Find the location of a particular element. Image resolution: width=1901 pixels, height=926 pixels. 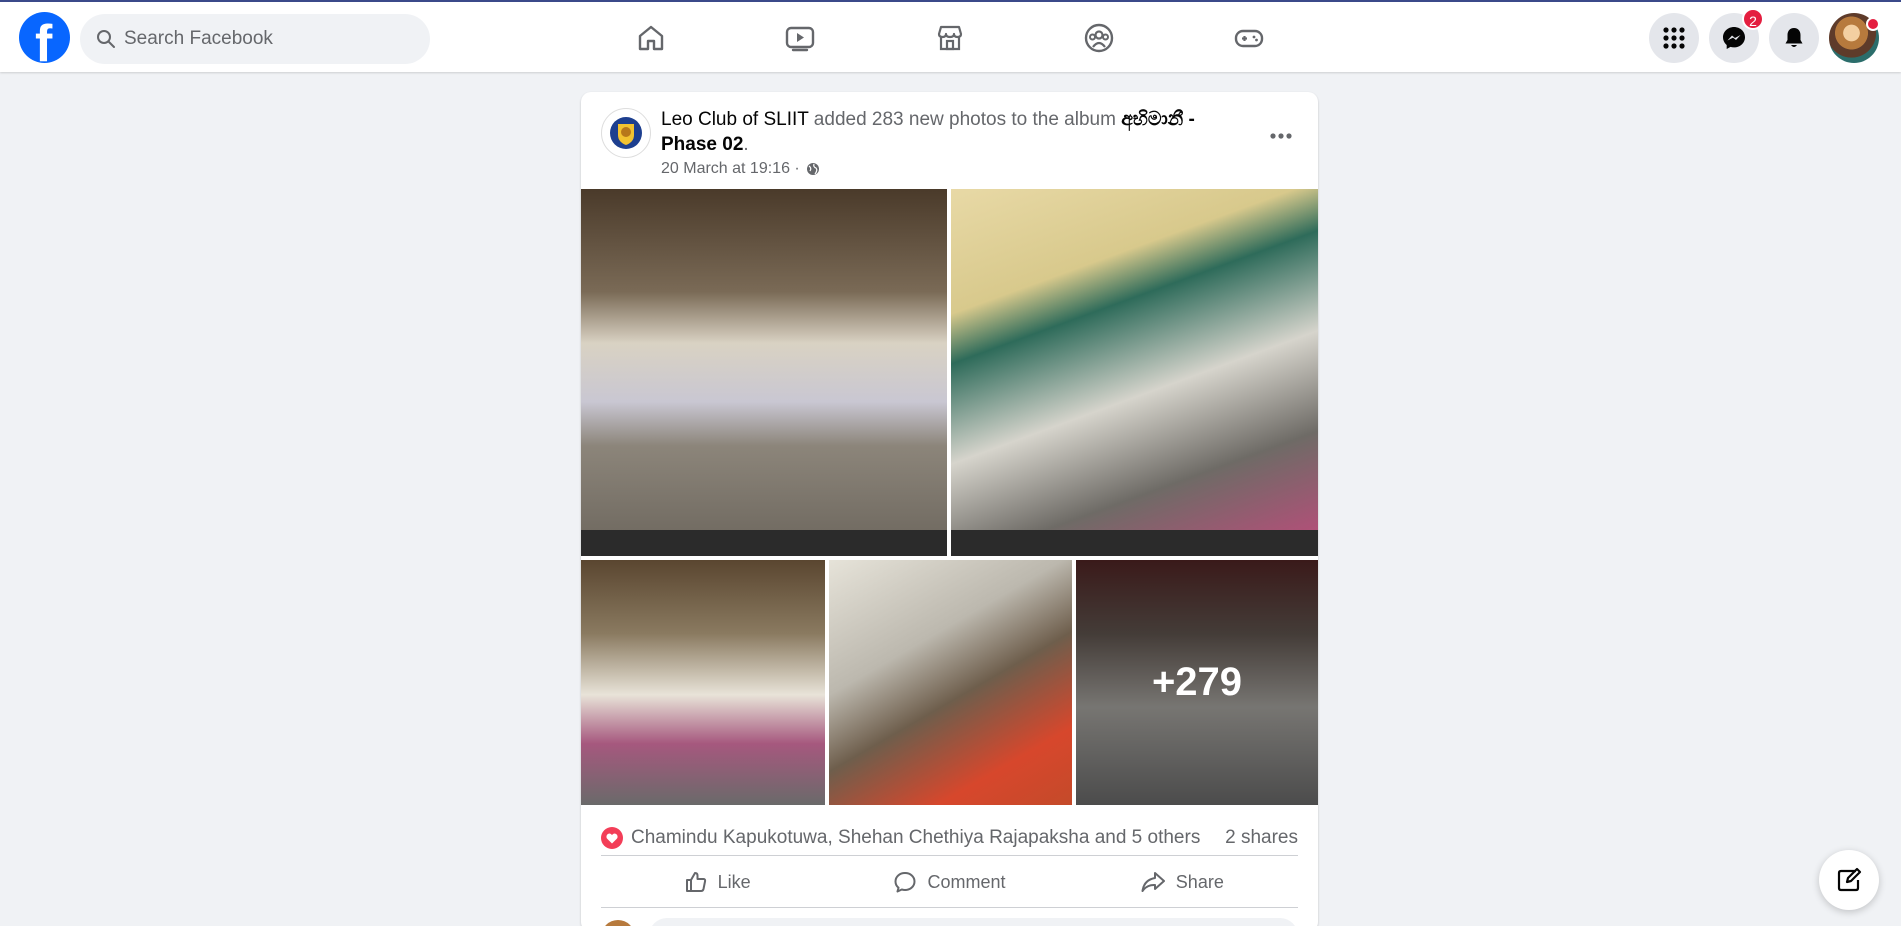

share-label: Share is located at coordinates (1199, 881).